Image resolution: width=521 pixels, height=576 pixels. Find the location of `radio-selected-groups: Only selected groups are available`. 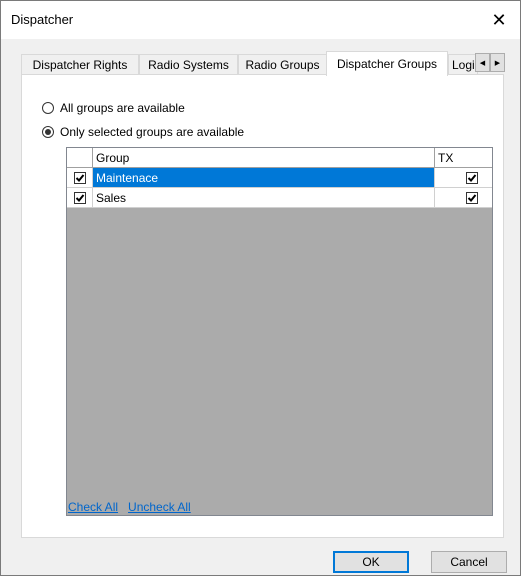

radio-selected-groups: Only selected groups are available is located at coordinates (143, 132).